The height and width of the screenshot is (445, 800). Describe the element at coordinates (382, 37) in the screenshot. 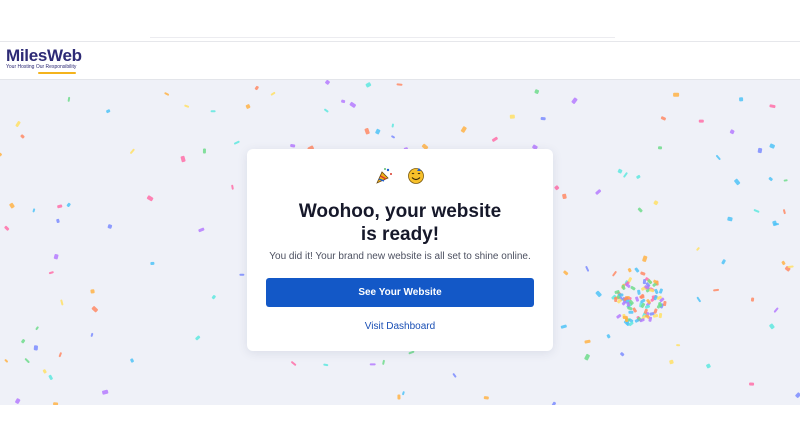

I see `top-divider` at that location.